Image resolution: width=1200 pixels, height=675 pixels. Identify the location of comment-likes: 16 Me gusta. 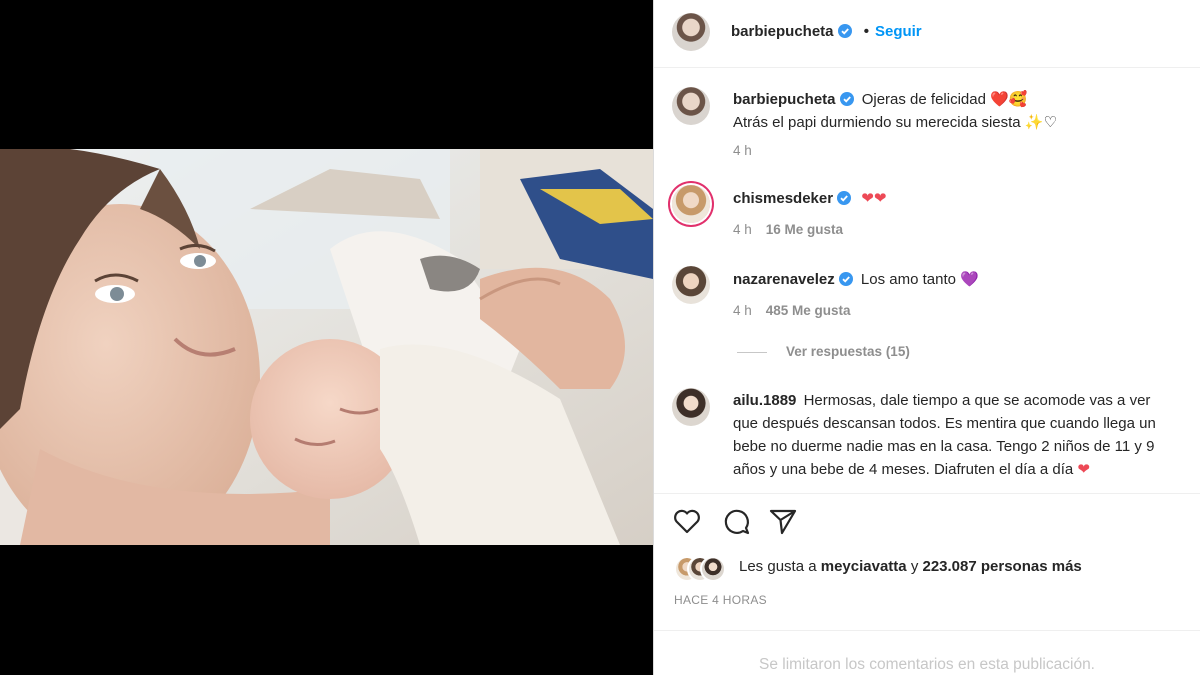
(804, 229).